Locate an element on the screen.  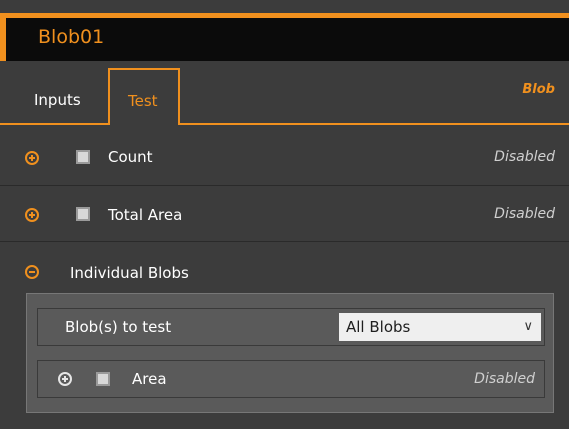
tab-test-label: Test is located at coordinates (143, 101).